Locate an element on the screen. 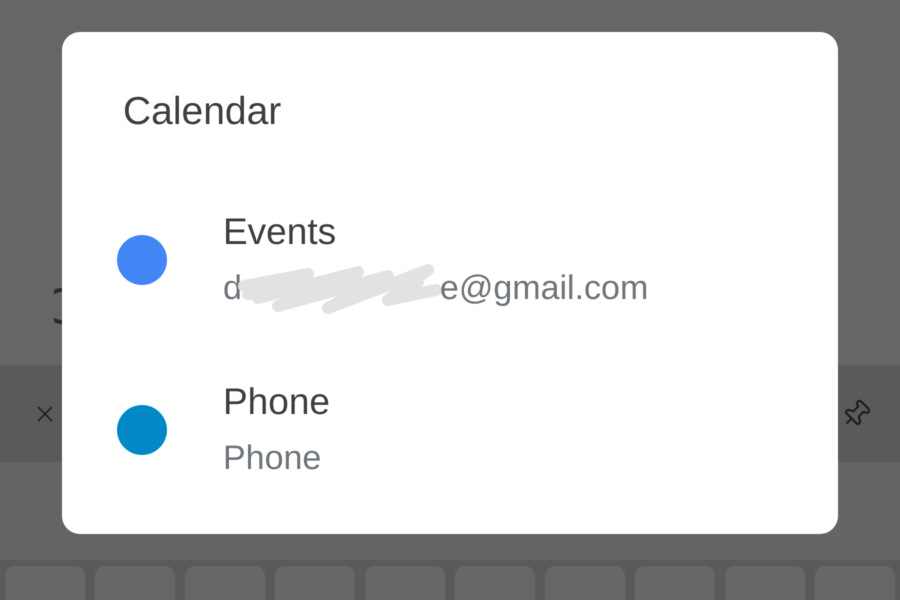 The height and width of the screenshot is (600, 900). account-text: d is located at coordinates (232, 288).